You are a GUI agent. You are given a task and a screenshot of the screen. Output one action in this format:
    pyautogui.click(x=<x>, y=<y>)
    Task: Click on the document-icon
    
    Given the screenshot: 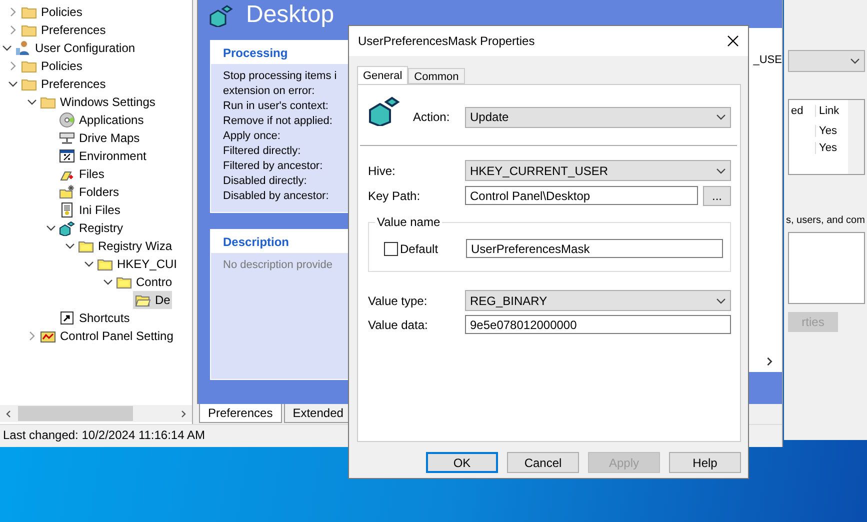 What is the action you would take?
    pyautogui.click(x=67, y=210)
    